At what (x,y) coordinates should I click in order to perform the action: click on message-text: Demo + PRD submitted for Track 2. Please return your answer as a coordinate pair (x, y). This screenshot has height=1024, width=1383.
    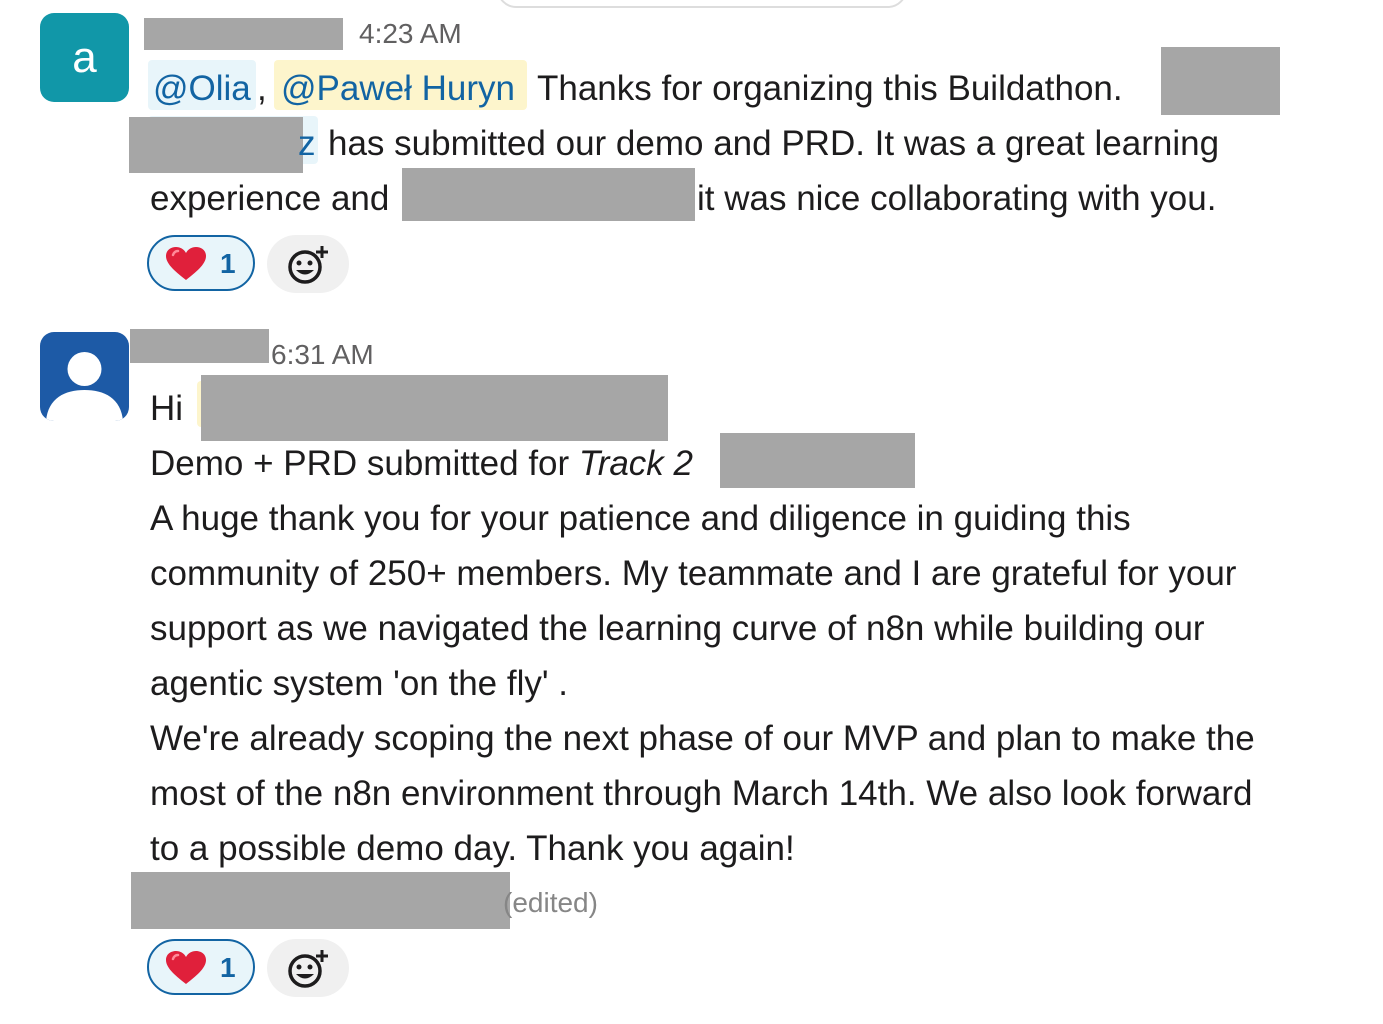
    Looking at the image, I should click on (421, 463).